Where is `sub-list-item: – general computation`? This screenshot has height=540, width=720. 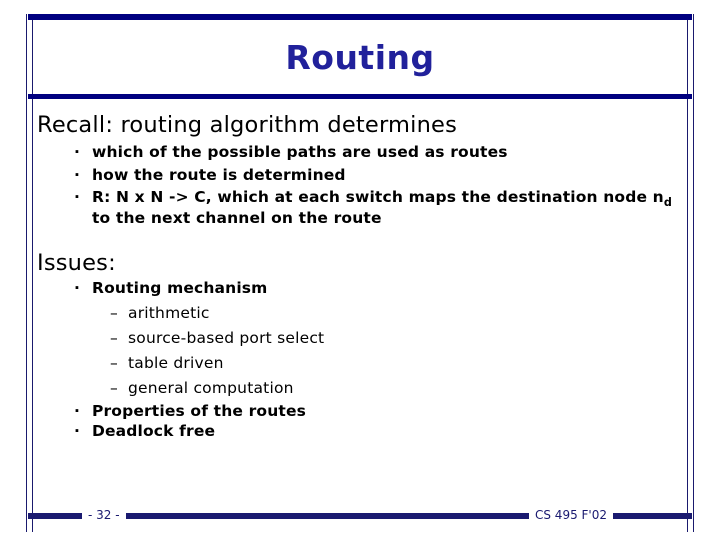
sub-list-item: – general computation is located at coordinates (389, 388).